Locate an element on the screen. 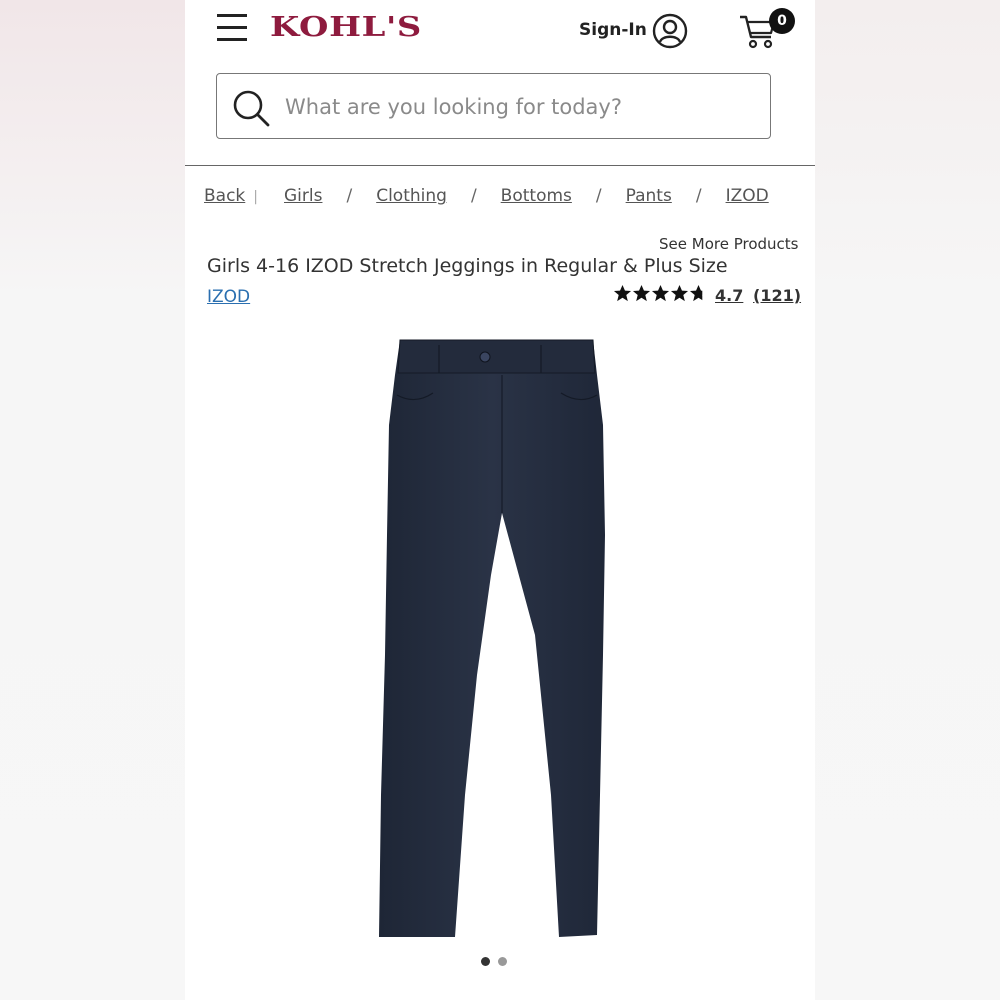 The height and width of the screenshot is (1000, 1000). search-bar is located at coordinates (493, 106).